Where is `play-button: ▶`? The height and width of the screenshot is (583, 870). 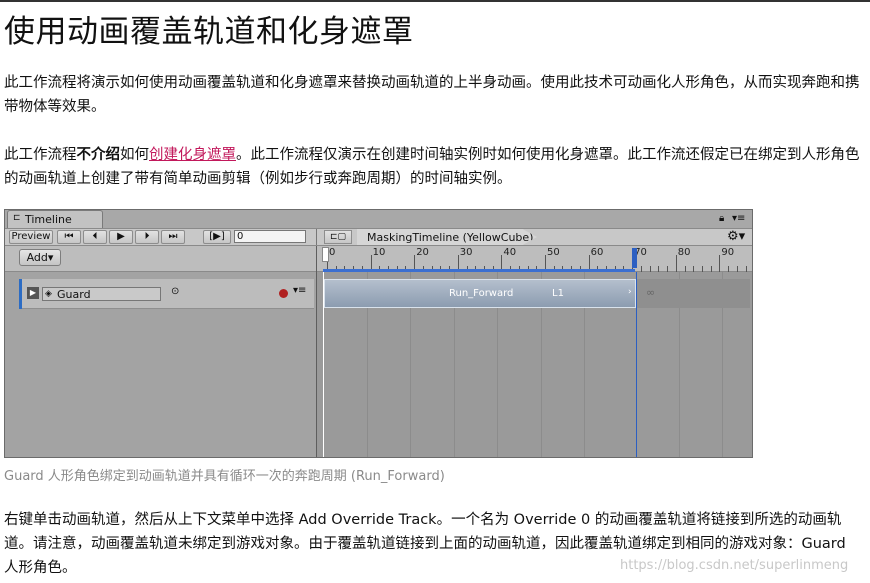 play-button: ▶ is located at coordinates (121, 237).